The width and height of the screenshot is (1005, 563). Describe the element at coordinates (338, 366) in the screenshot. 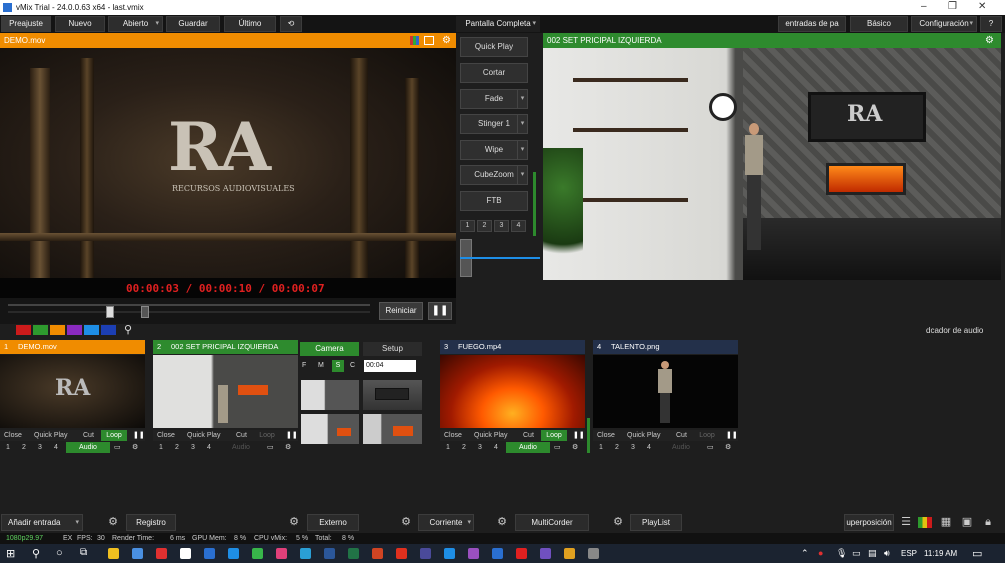

I see `mode-s-button: S` at that location.